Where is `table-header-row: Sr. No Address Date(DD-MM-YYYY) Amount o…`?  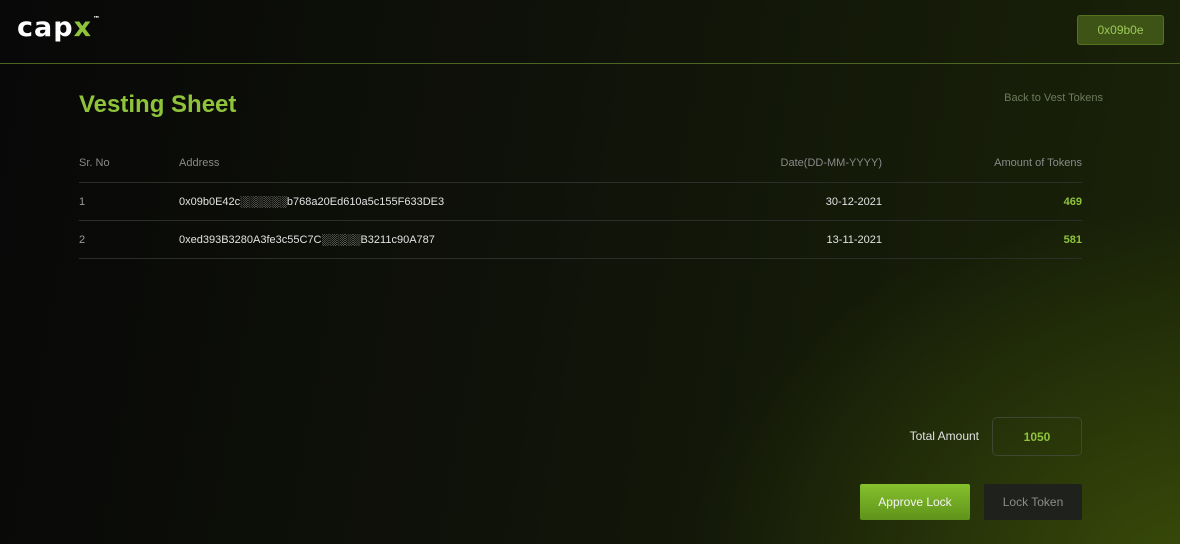
table-header-row: Sr. No Address Date(DD-MM-YYYY) Amount o… is located at coordinates (580, 163).